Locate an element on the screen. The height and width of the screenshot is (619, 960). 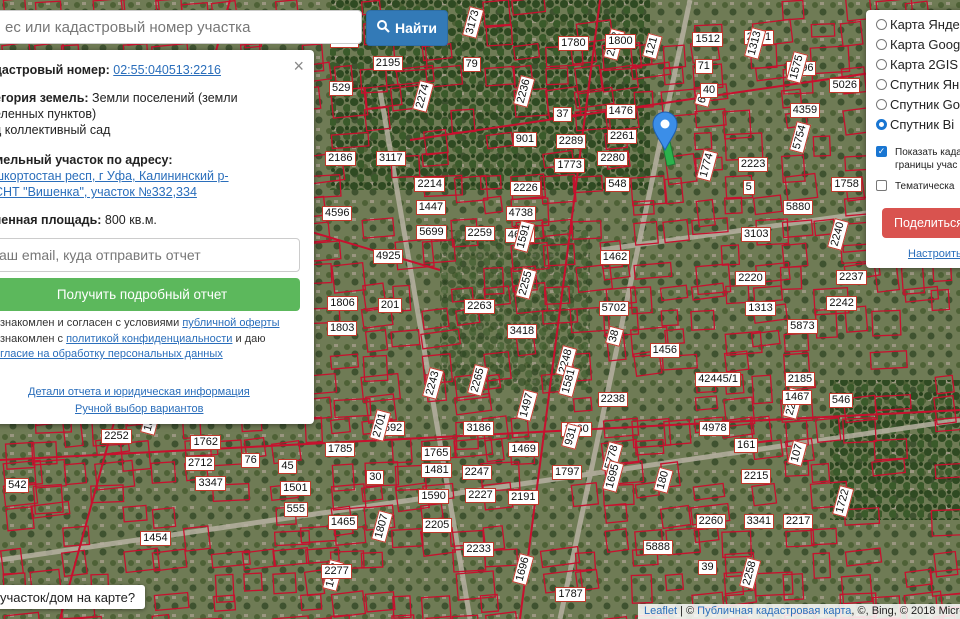
plot-number: 2261 is located at coordinates (622, 137).